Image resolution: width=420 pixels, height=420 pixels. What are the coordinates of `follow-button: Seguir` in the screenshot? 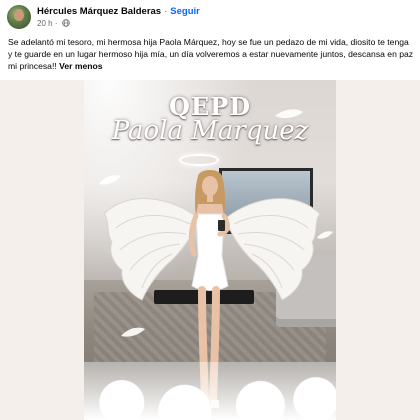 It's located at (185, 11).